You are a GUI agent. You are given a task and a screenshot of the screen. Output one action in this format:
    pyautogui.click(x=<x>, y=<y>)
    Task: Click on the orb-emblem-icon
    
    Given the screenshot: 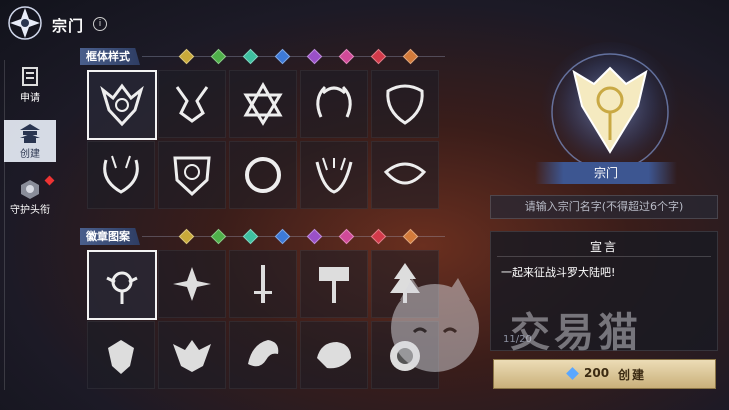 What is the action you would take?
    pyautogui.click(x=122, y=287)
    